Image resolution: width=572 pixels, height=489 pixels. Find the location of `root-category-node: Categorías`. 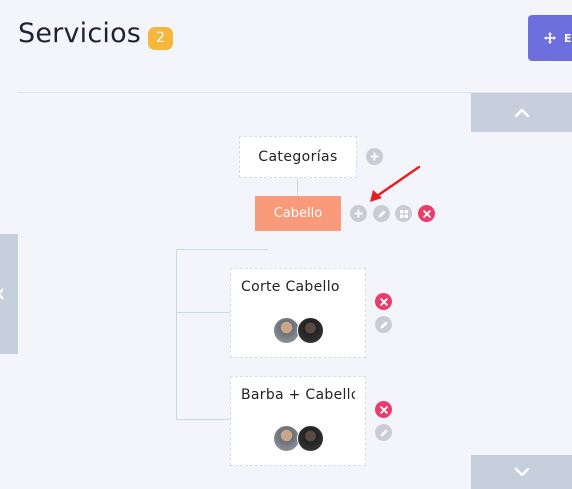

root-category-node: Categorías is located at coordinates (298, 157).